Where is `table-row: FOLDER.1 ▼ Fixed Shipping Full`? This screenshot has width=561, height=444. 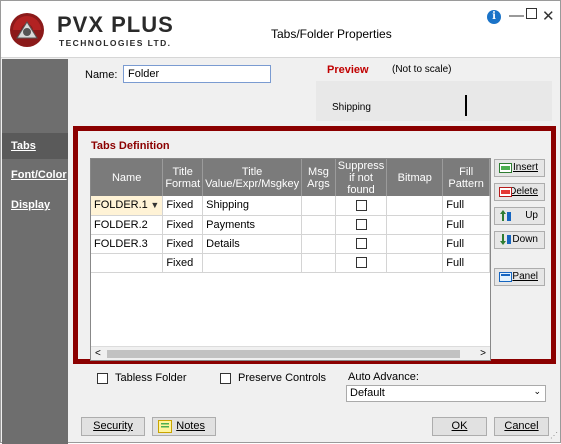 table-row: FOLDER.1 ▼ Fixed Shipping Full is located at coordinates (290, 206).